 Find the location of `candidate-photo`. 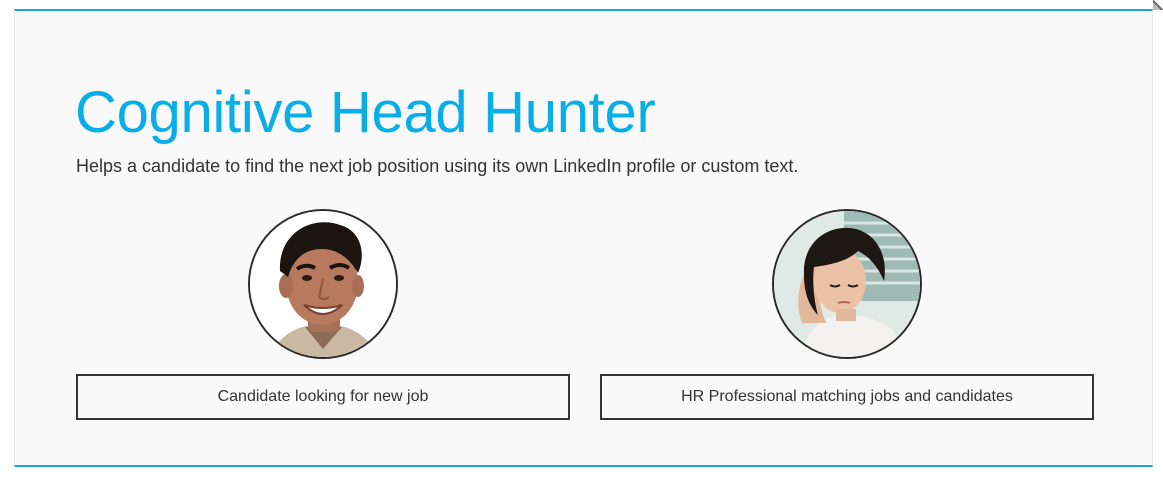

candidate-photo is located at coordinates (323, 284).